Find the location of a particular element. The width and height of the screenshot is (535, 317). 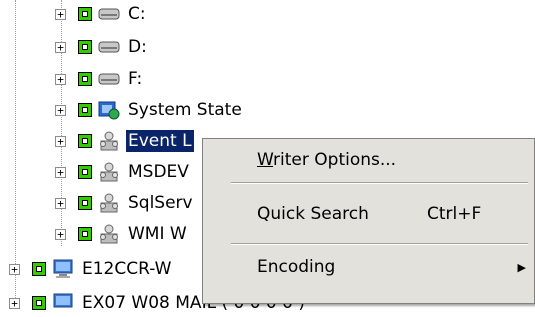

tree-item-label: System State is located at coordinates (185, 110).